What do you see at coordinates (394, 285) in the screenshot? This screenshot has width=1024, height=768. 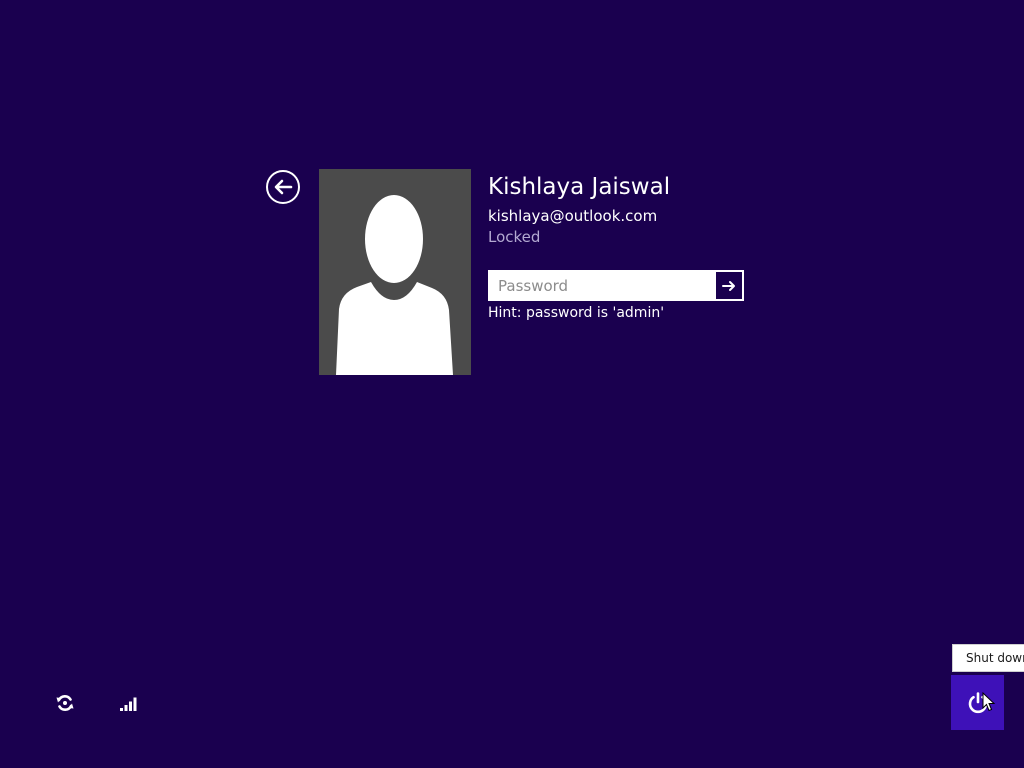 I see `user-silhouette-icon` at bounding box center [394, 285].